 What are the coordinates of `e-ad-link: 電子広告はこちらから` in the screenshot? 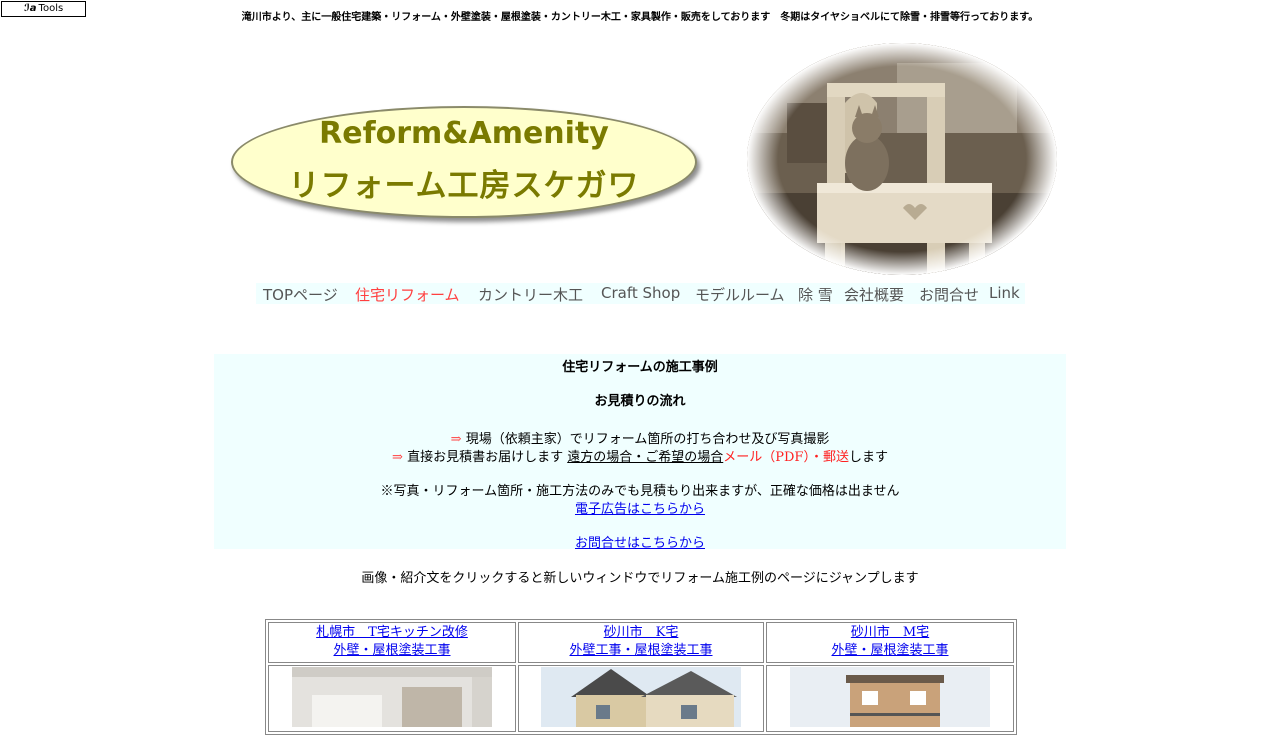 It's located at (640, 509).